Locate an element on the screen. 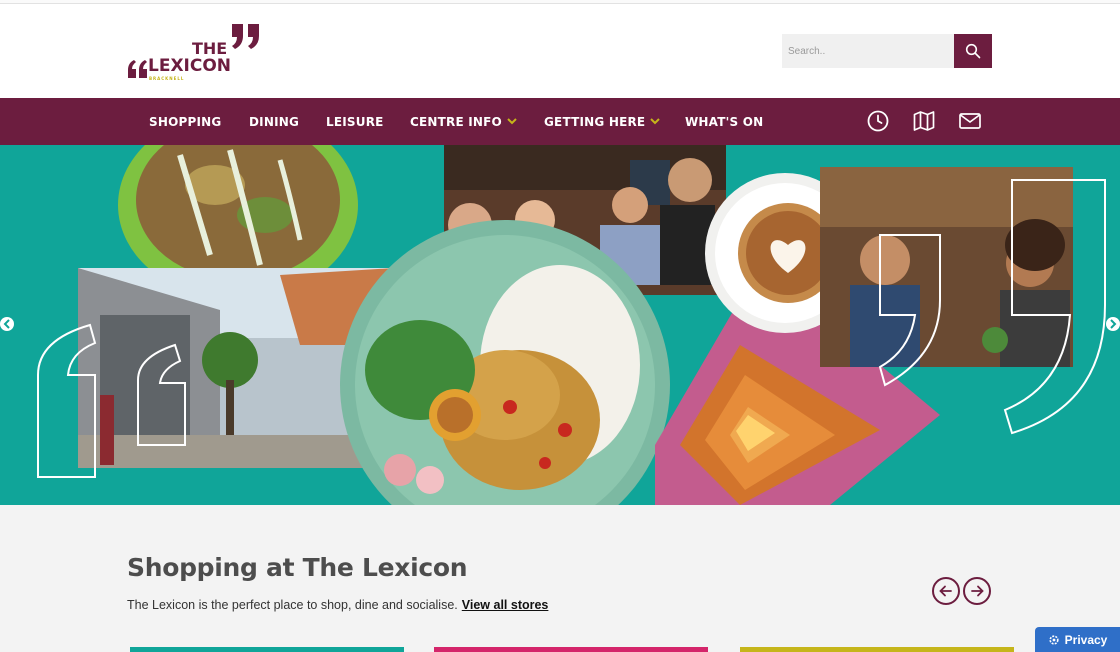 Image resolution: width=1120 pixels, height=652 pixels. couple-dining-image is located at coordinates (946, 267).